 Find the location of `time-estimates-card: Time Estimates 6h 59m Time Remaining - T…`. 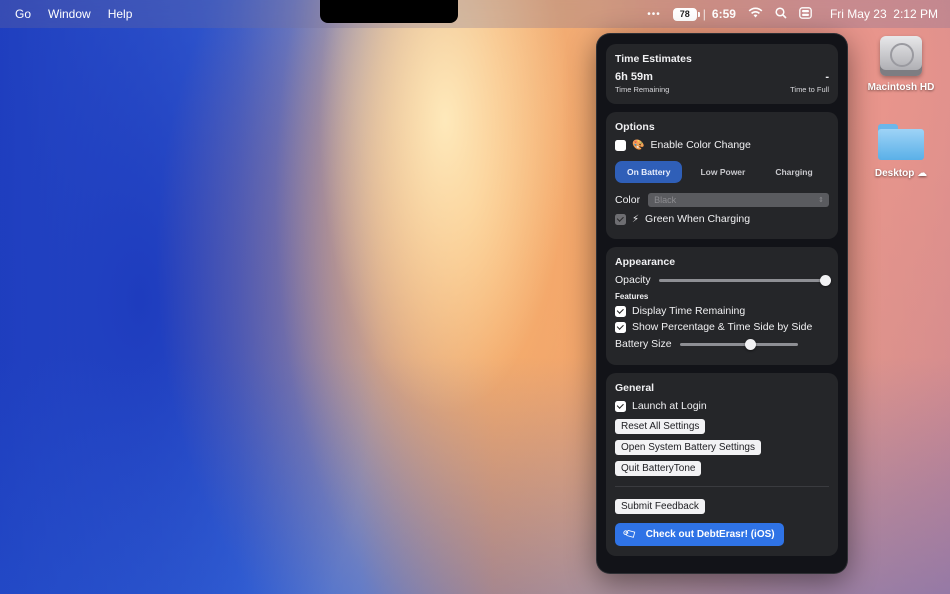

time-estimates-card: Time Estimates 6h 59m Time Remaining - T… is located at coordinates (722, 74).